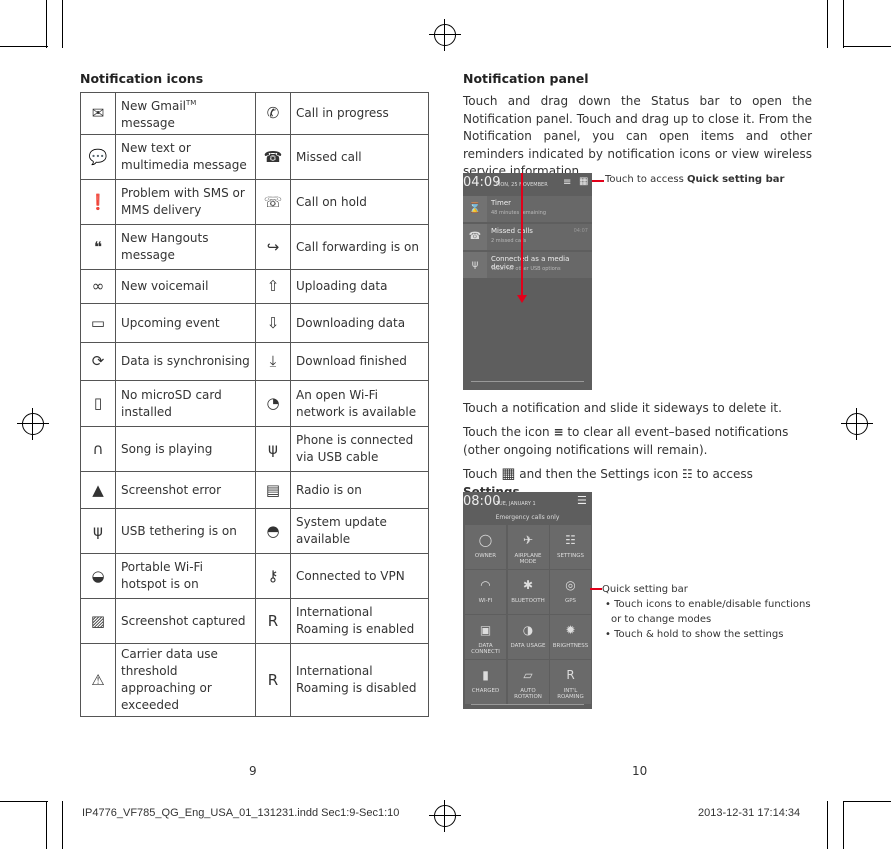 Image resolution: width=891 pixels, height=849 pixels. I want to click on screenshot-icon: ▨, so click(98, 621).